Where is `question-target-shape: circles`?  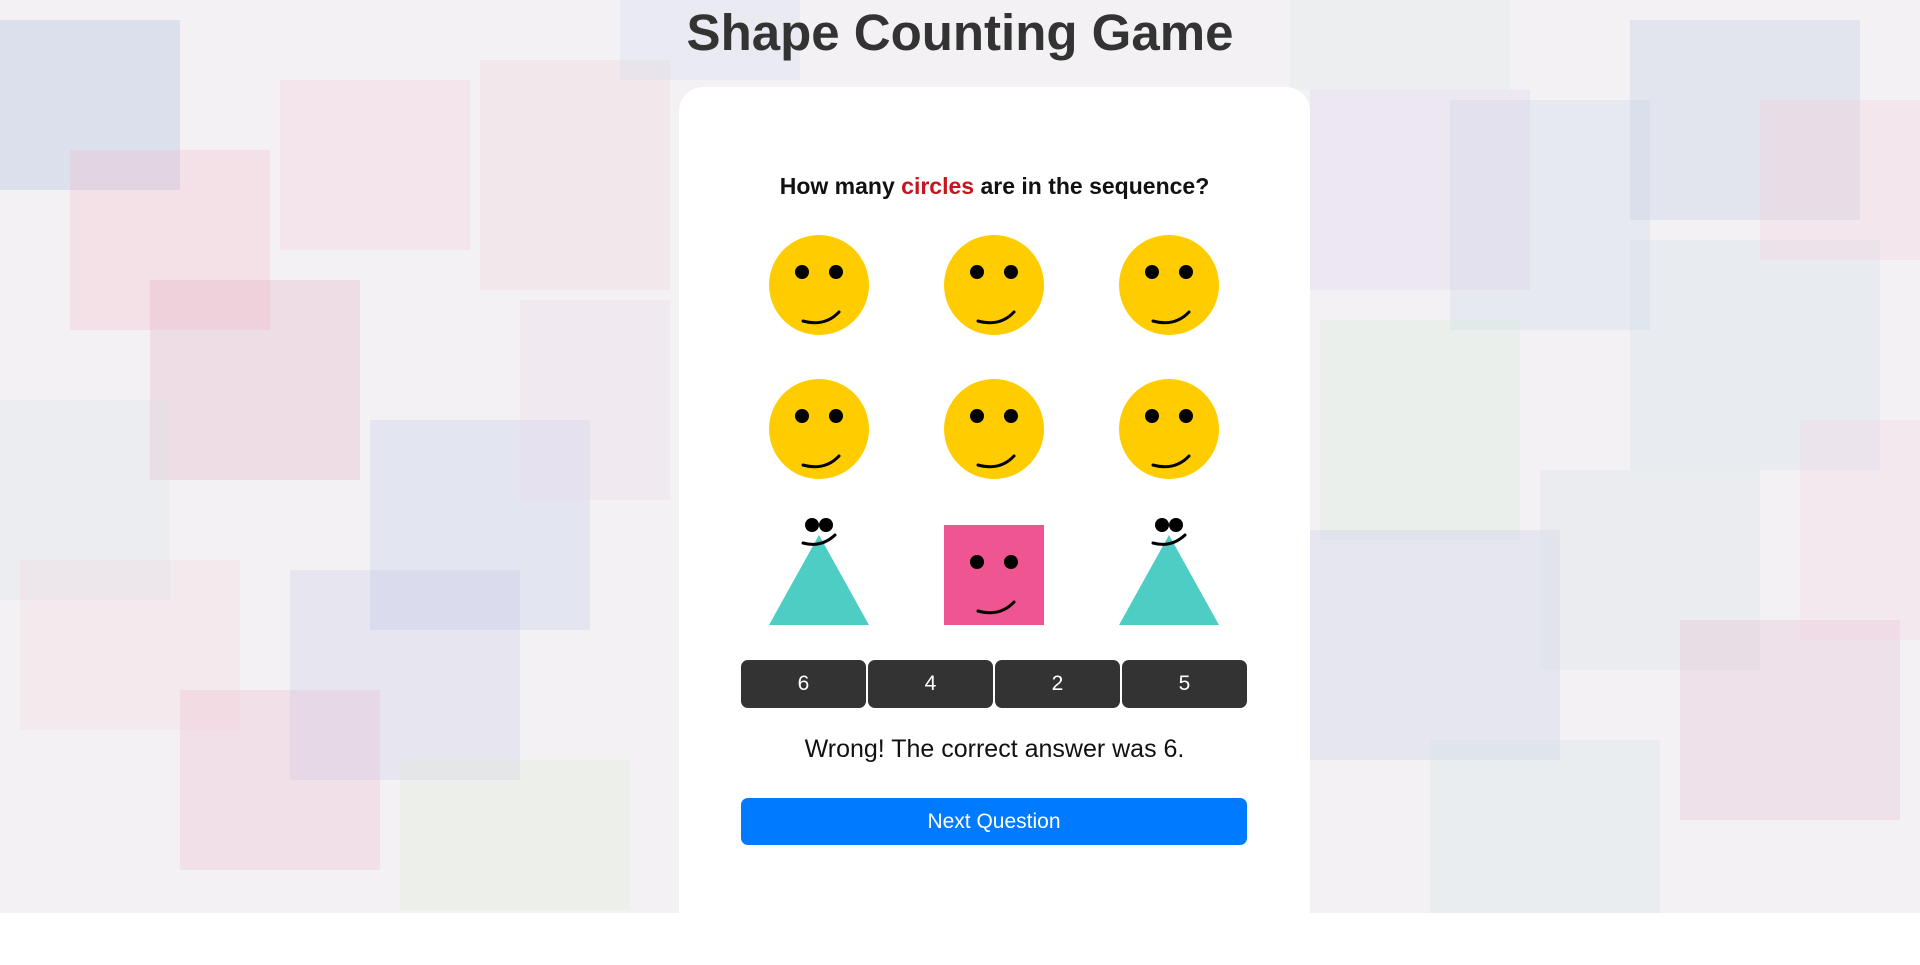
question-target-shape: circles is located at coordinates (938, 186).